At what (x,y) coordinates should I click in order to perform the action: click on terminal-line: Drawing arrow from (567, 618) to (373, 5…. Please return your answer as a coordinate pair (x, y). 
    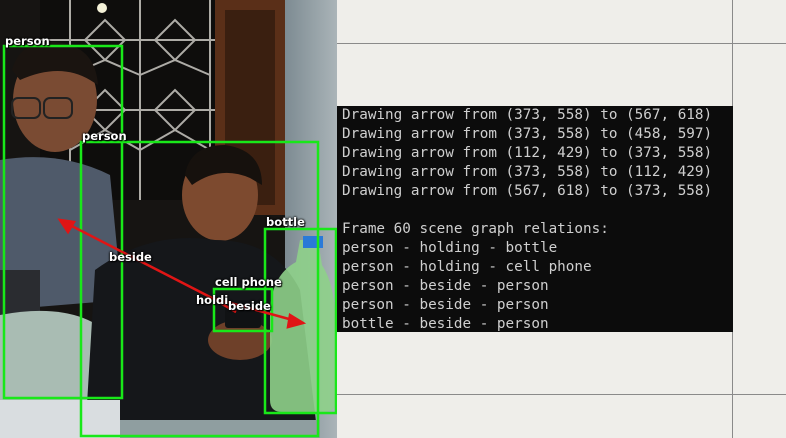
    Looking at the image, I should click on (527, 191).